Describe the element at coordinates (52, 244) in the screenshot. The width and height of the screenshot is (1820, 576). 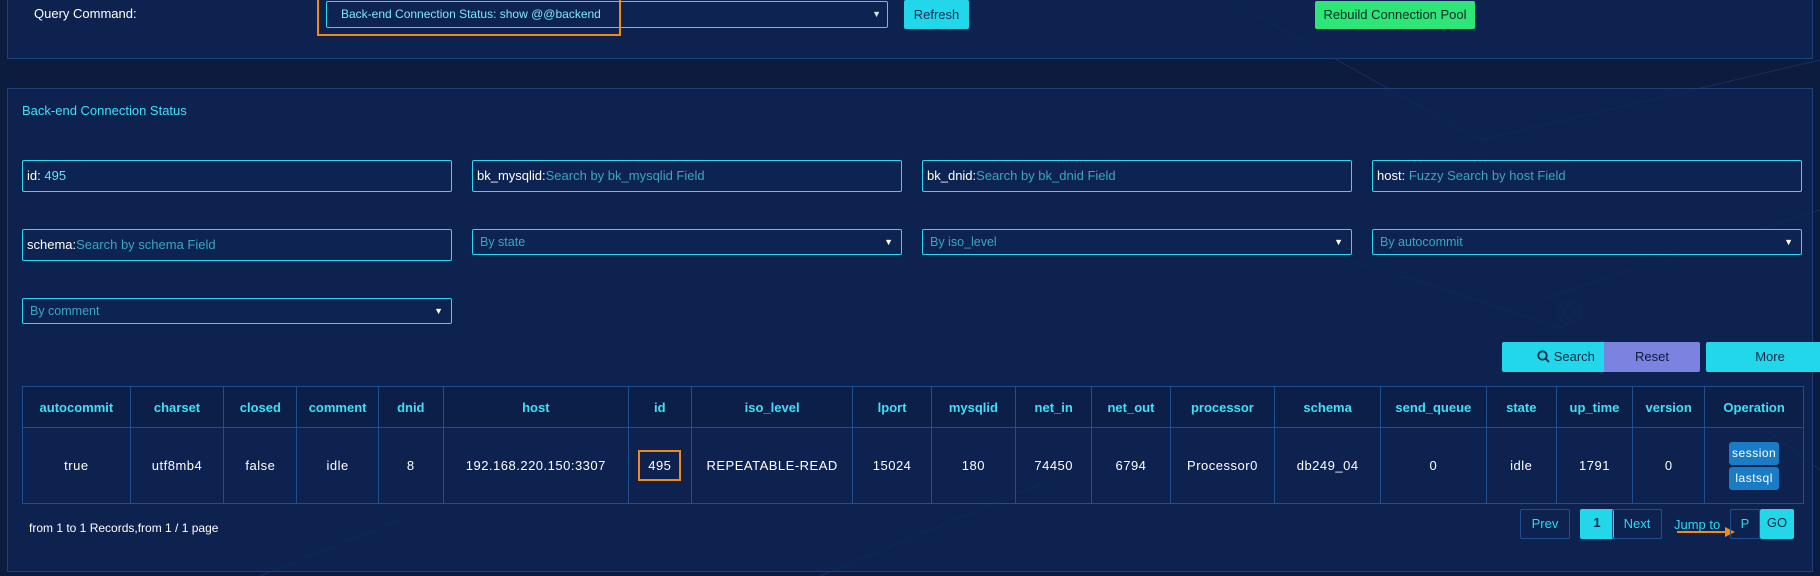
I see `schema-label: schema:` at that location.